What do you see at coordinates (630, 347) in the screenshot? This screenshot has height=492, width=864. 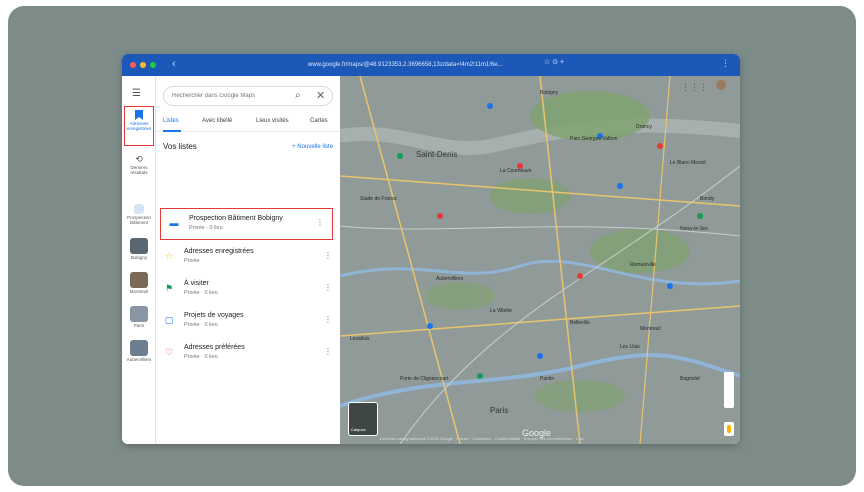 I see `map-label: Les Lilas` at bounding box center [630, 347].